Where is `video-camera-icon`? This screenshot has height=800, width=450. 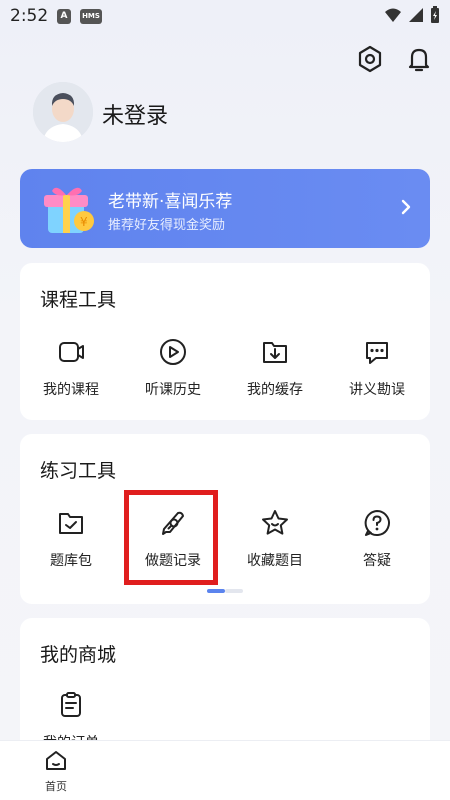
video-camera-icon is located at coordinates (71, 352).